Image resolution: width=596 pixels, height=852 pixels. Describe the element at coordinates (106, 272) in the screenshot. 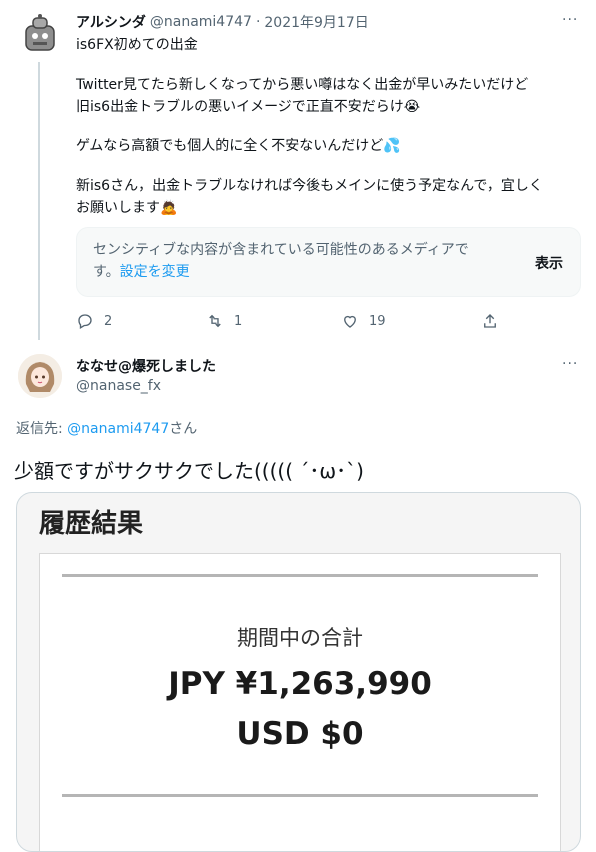

I see `sensitive-text-line2: す。` at that location.